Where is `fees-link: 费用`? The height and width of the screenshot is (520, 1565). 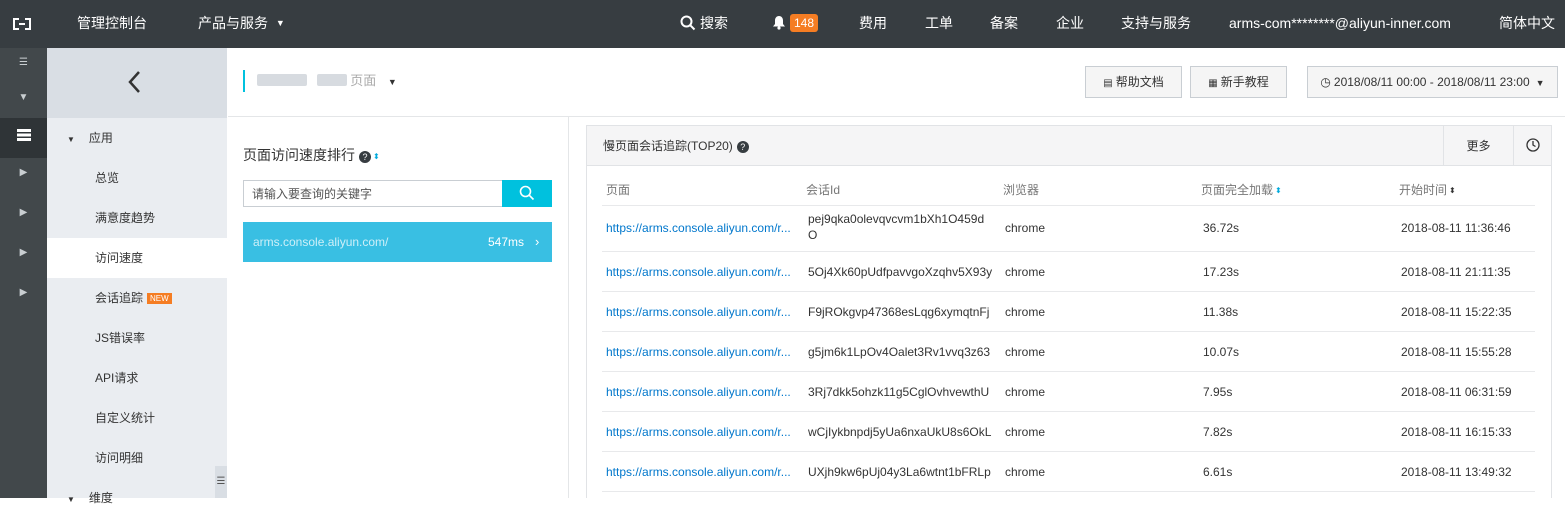 fees-link: 费用 is located at coordinates (873, 24).